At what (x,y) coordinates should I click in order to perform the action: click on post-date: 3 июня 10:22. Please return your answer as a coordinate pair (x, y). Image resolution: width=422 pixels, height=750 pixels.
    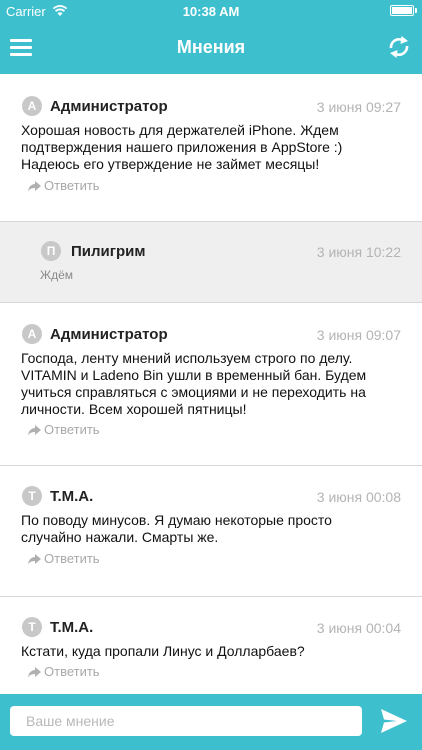
    Looking at the image, I should click on (358, 252).